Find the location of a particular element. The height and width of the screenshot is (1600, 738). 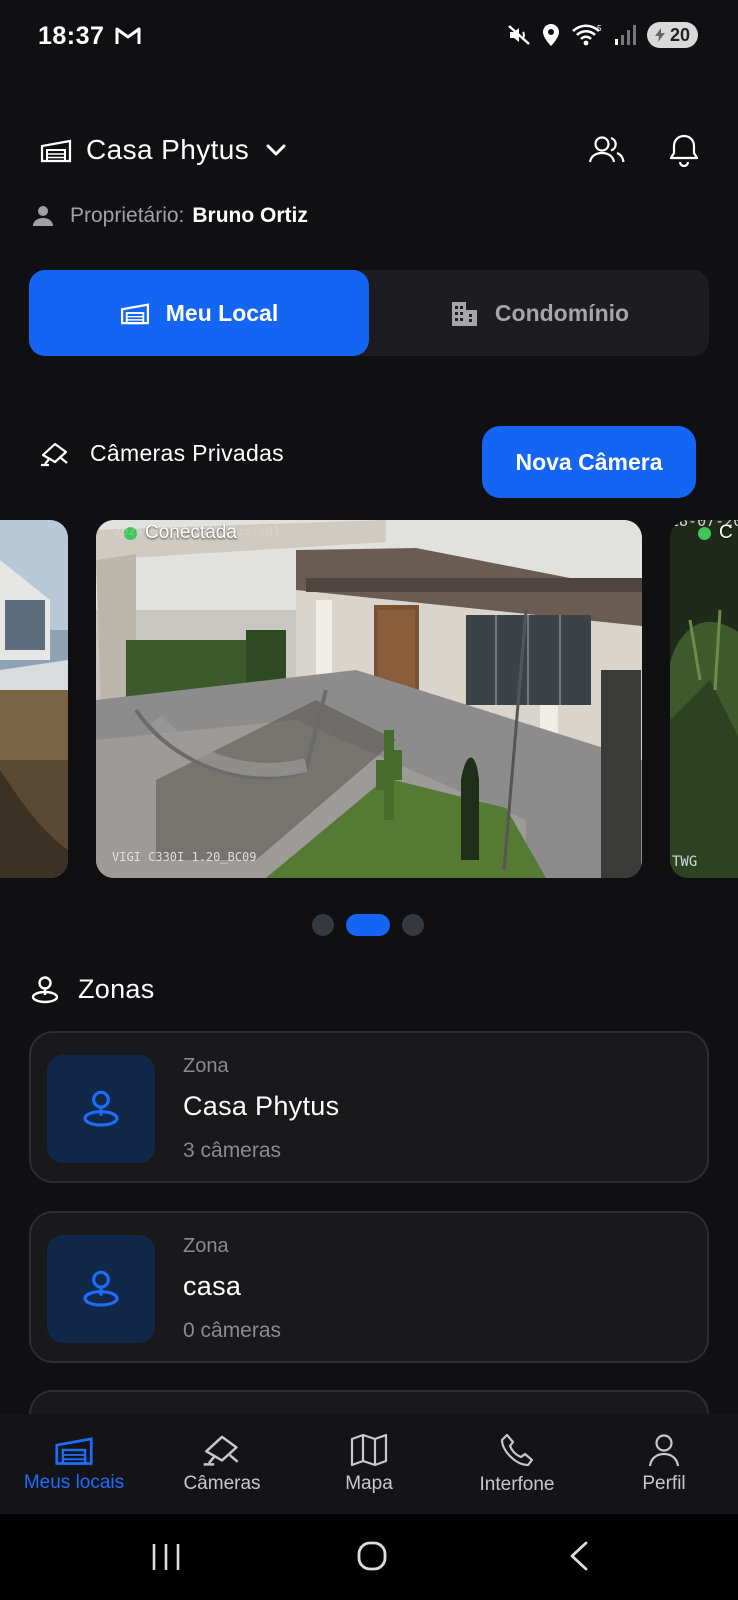

nav-cameras: Câmeras is located at coordinates (222, 1464).